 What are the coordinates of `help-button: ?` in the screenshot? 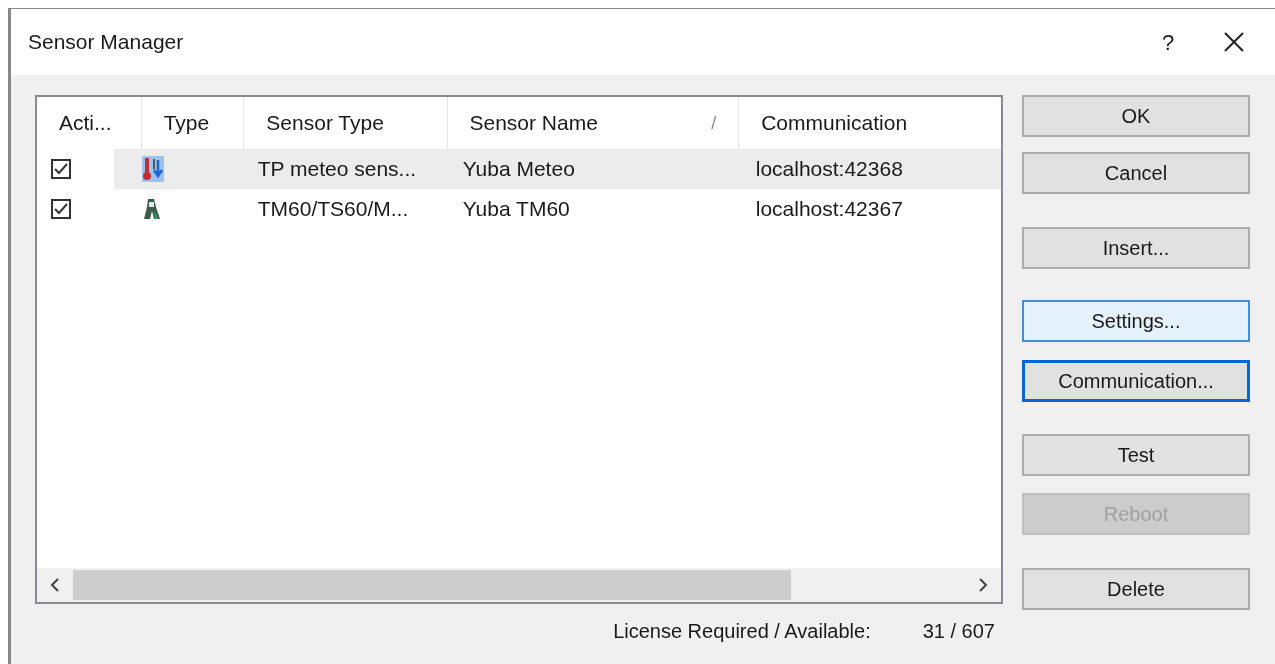 It's located at (1168, 42).